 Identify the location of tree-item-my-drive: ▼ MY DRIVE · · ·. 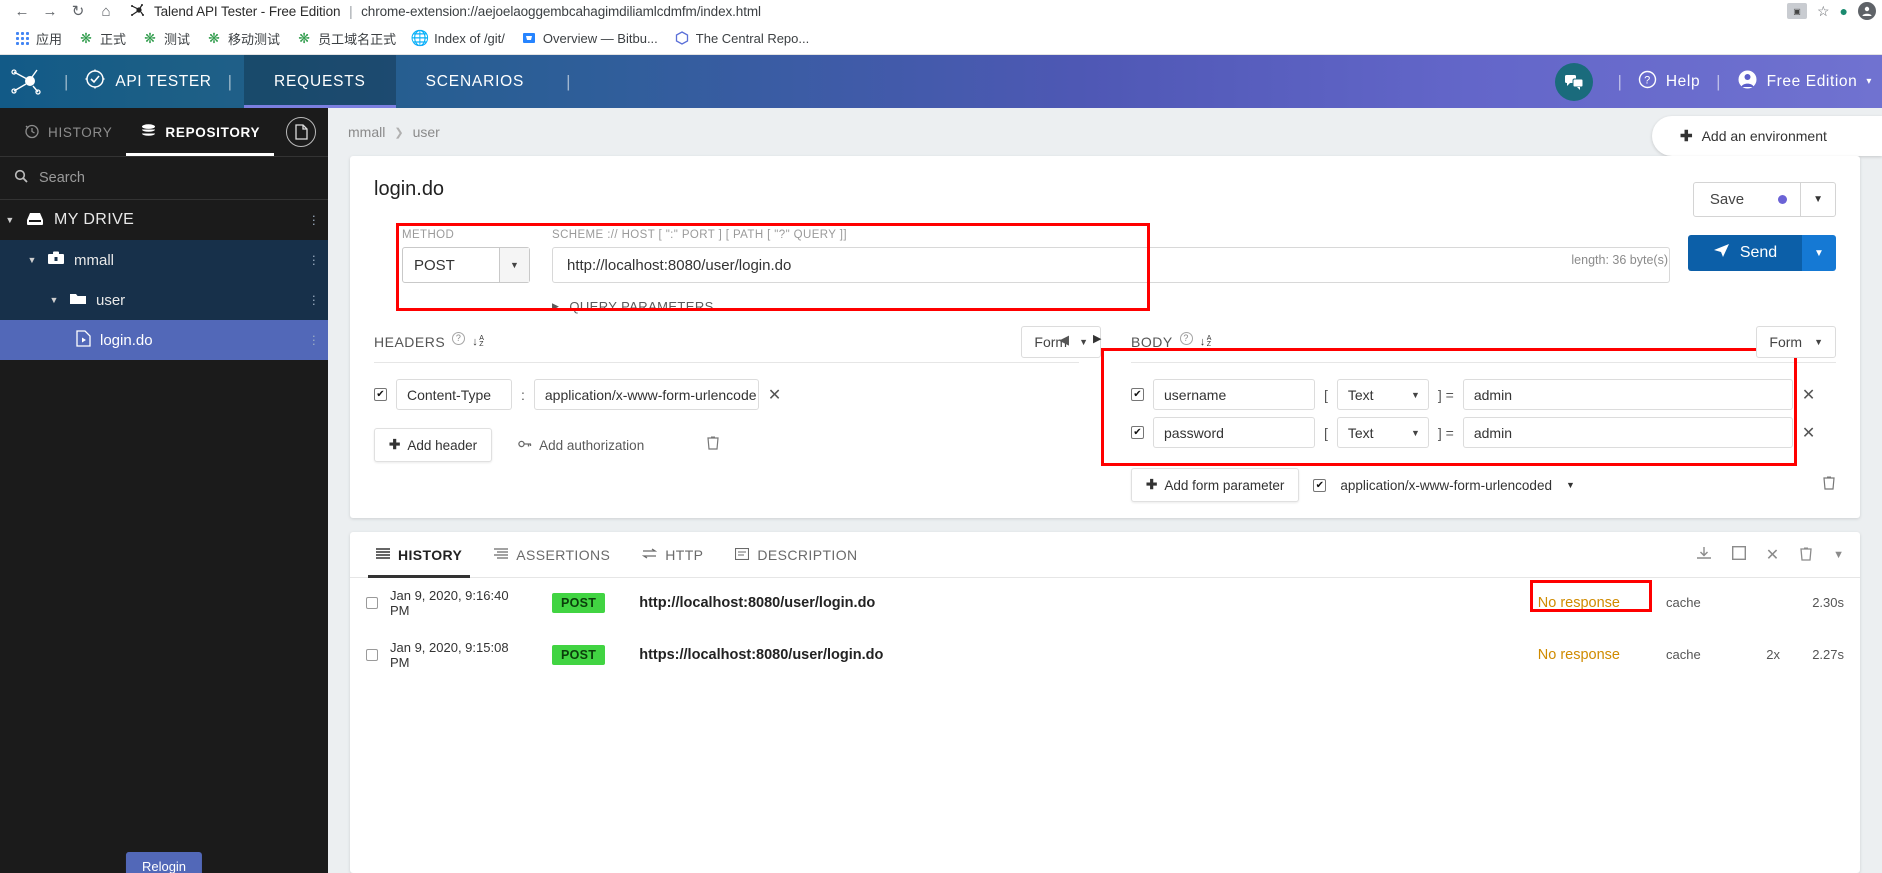
(164, 220).